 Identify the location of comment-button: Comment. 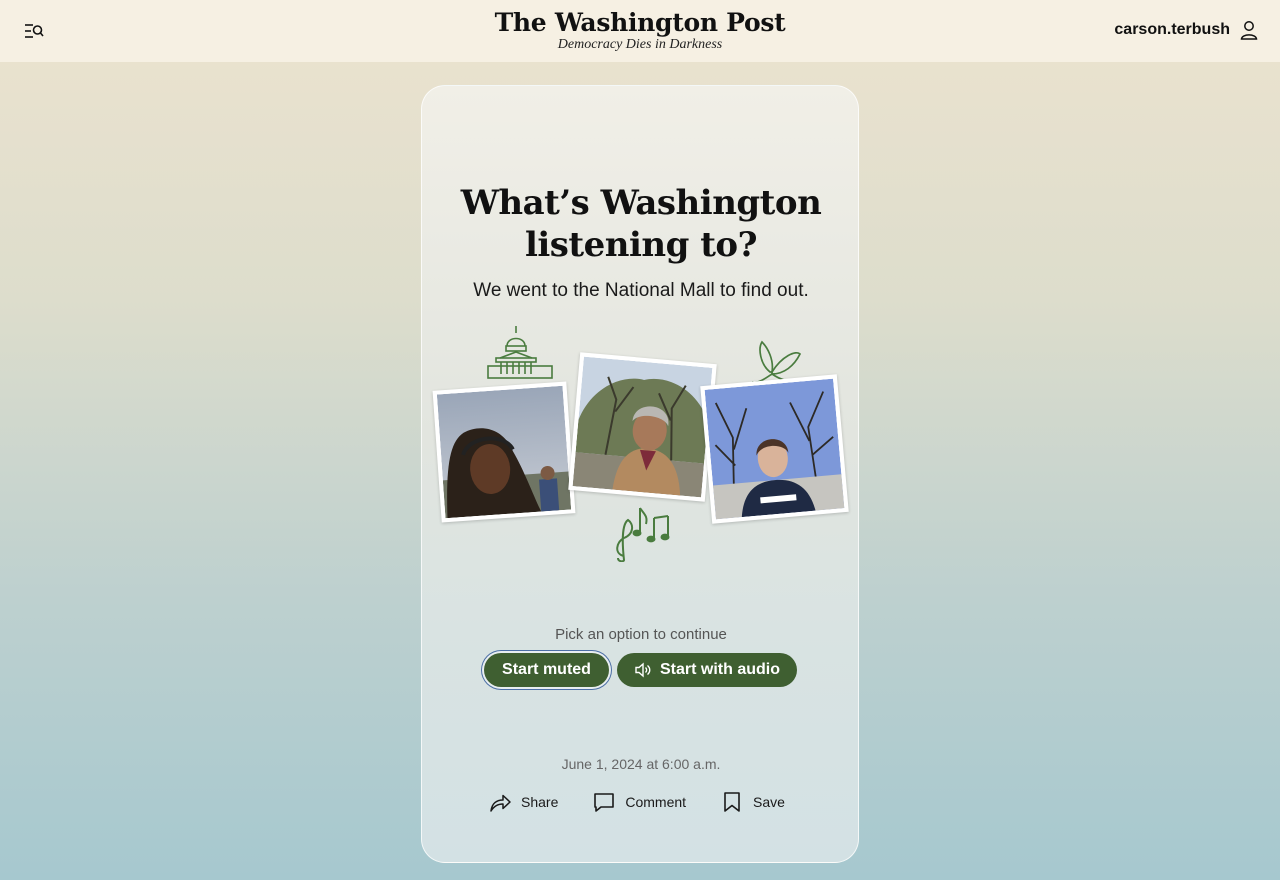
(639, 802).